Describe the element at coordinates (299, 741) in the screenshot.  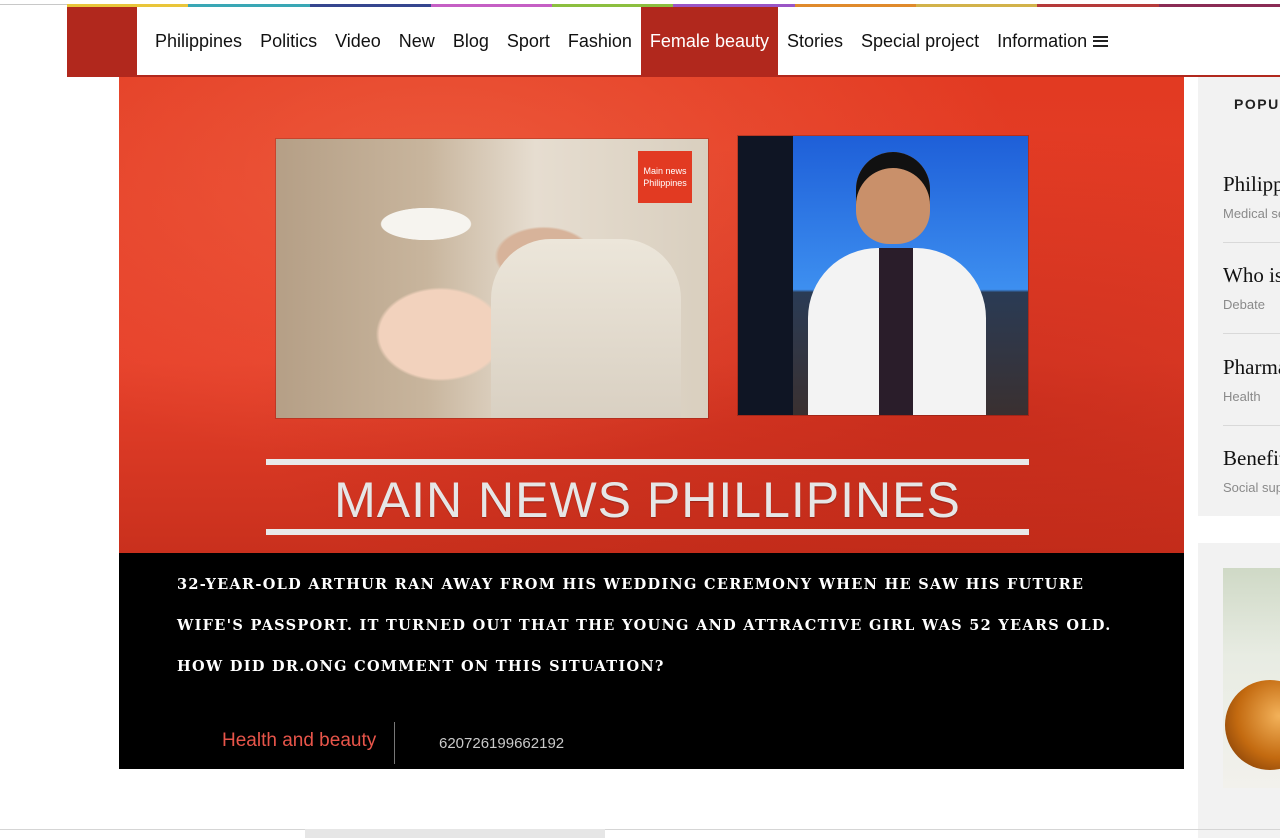
I see `article-category: Health and beauty` at that location.